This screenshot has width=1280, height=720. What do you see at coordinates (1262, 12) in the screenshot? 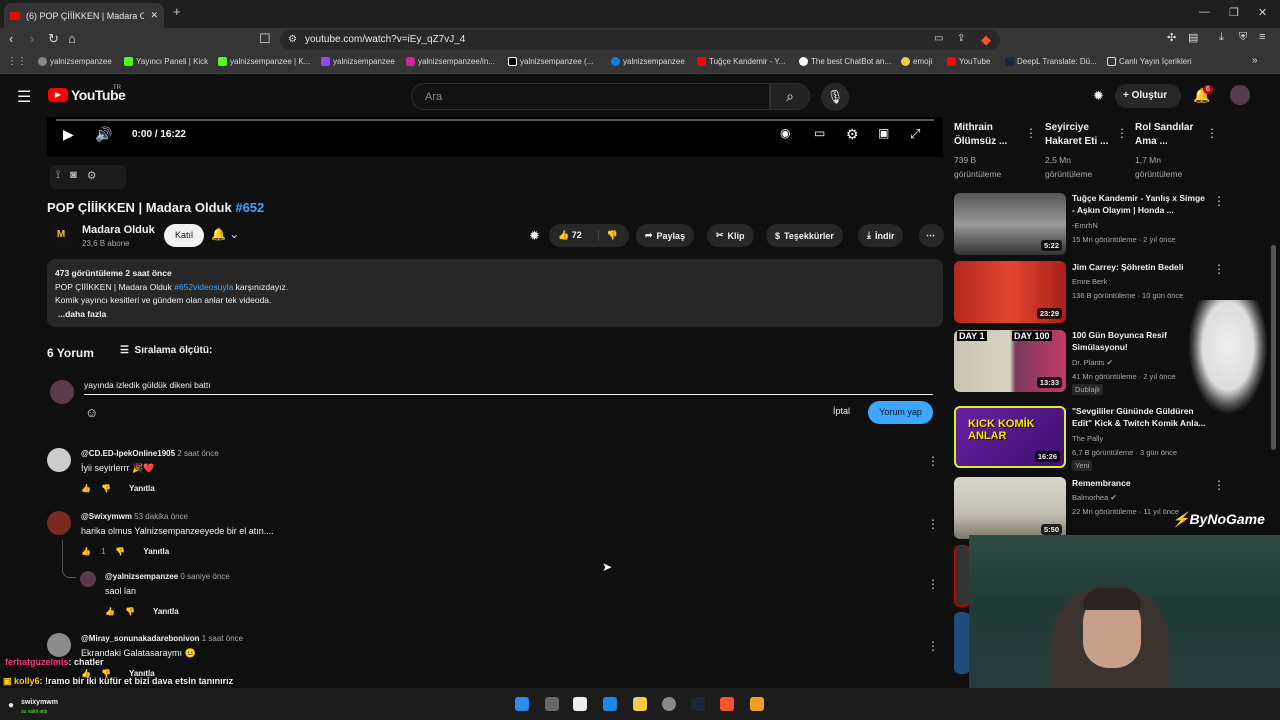
I see `close-window-icon: ✕` at bounding box center [1262, 12].